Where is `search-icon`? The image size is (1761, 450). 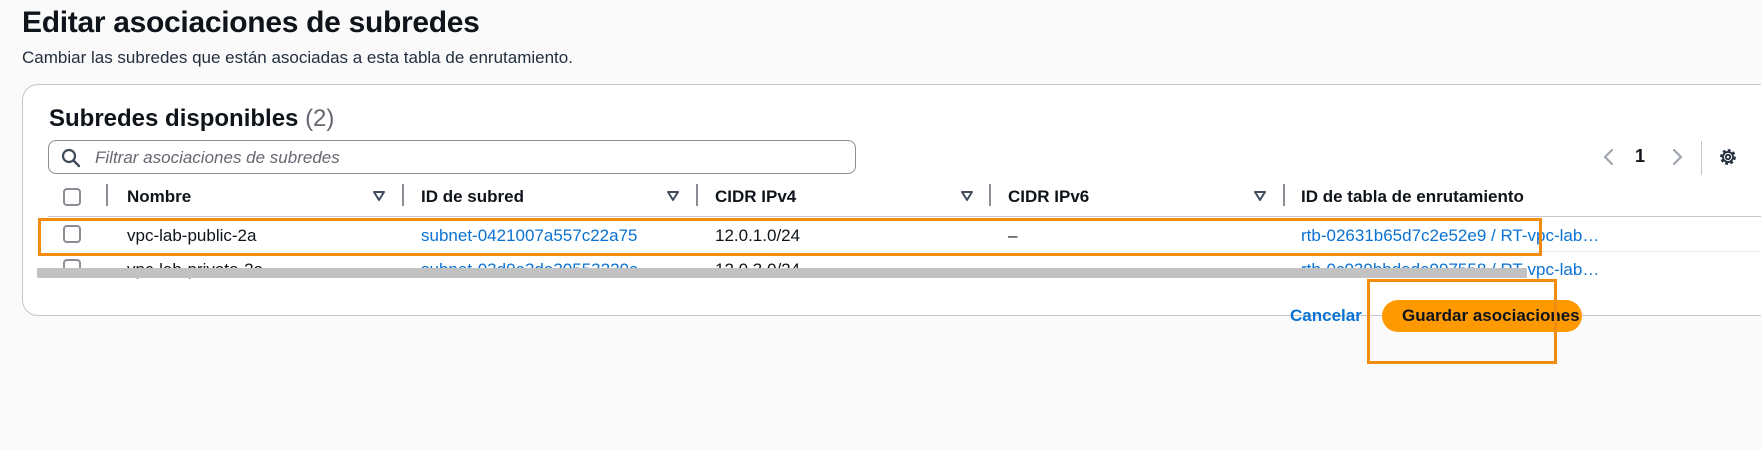
search-icon is located at coordinates (71, 158).